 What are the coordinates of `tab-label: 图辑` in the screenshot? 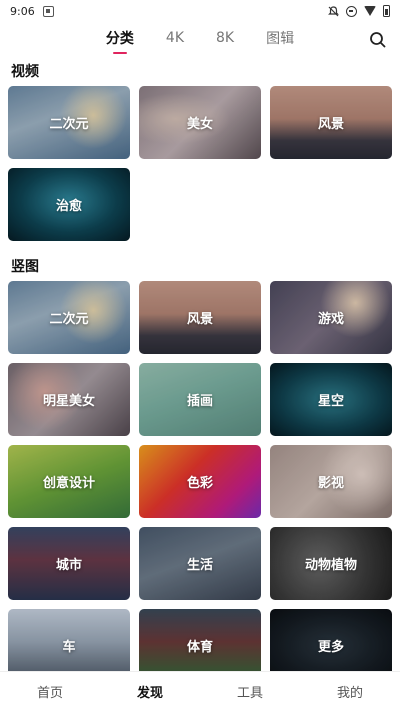 It's located at (280, 39).